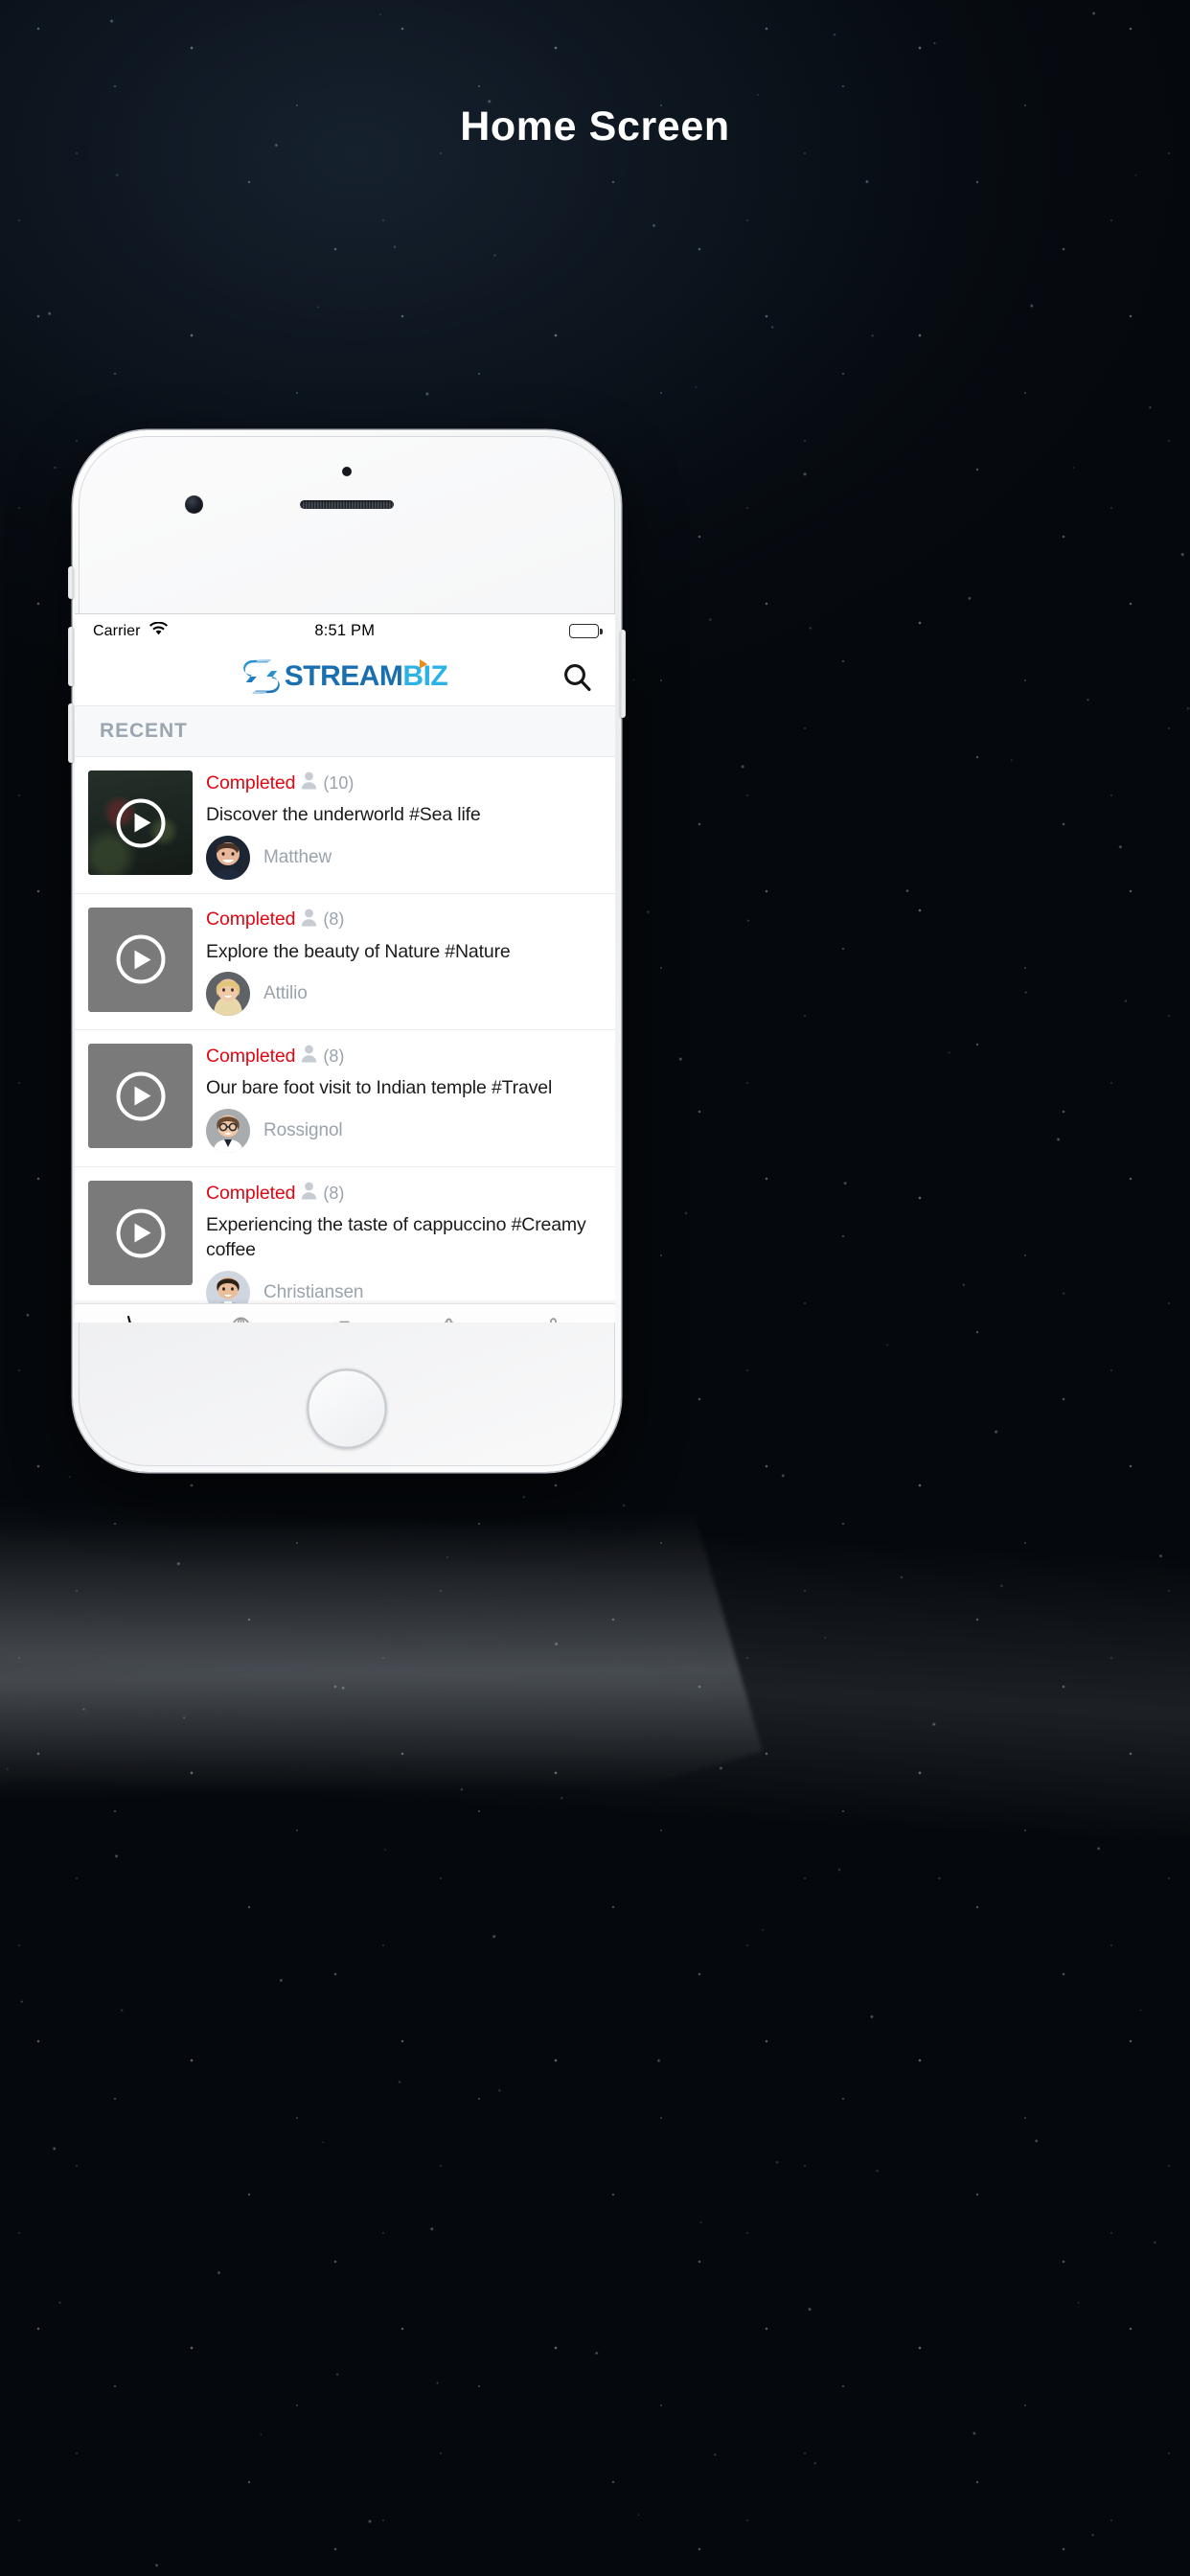  I want to click on power-button, so click(623, 674).